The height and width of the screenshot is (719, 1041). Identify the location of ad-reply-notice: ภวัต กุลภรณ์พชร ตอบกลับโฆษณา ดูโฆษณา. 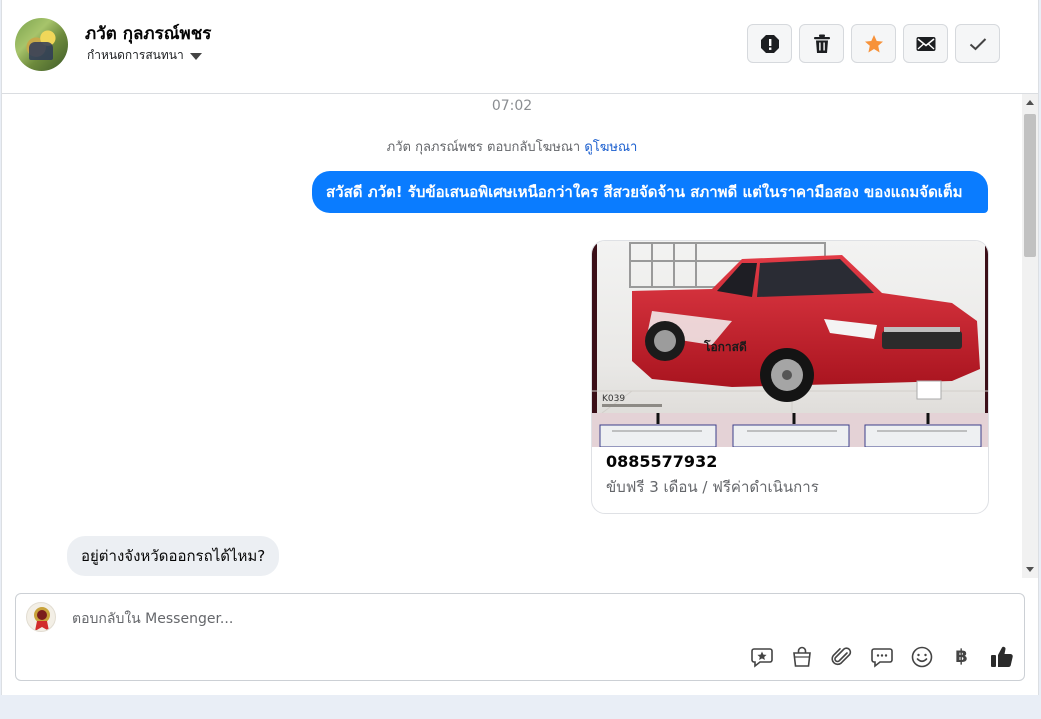
(512, 146).